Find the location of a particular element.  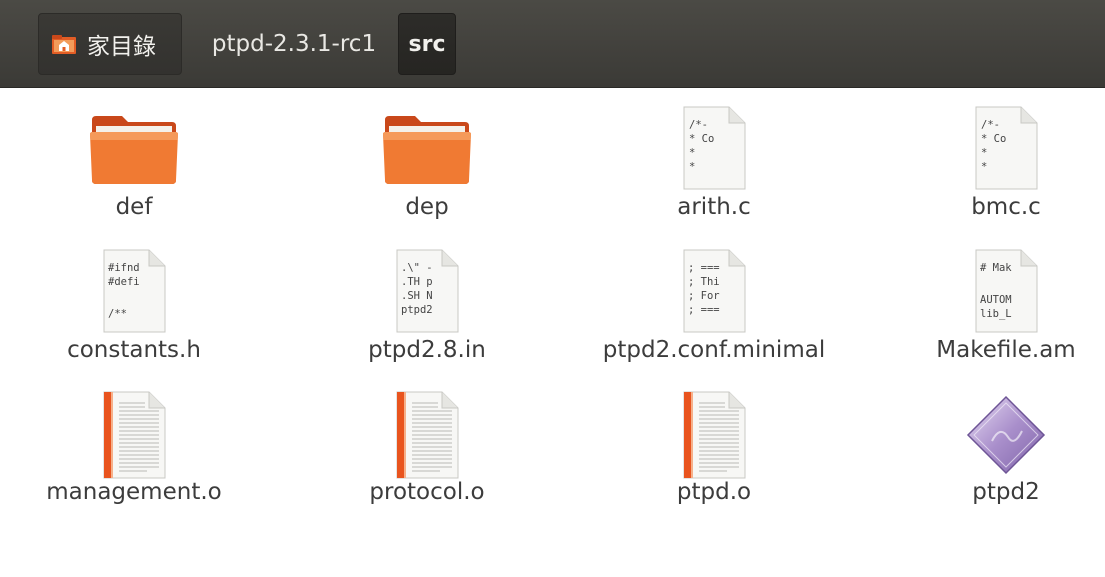

file-item-arith-c: /*- * Co * * arith.c is located at coordinates (714, 168).